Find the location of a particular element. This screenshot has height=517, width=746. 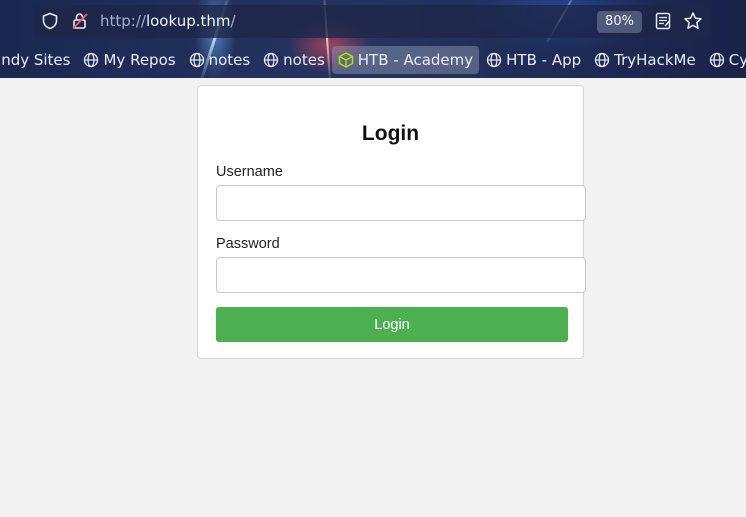

bookmark-item: HTB - App is located at coordinates (533, 60).